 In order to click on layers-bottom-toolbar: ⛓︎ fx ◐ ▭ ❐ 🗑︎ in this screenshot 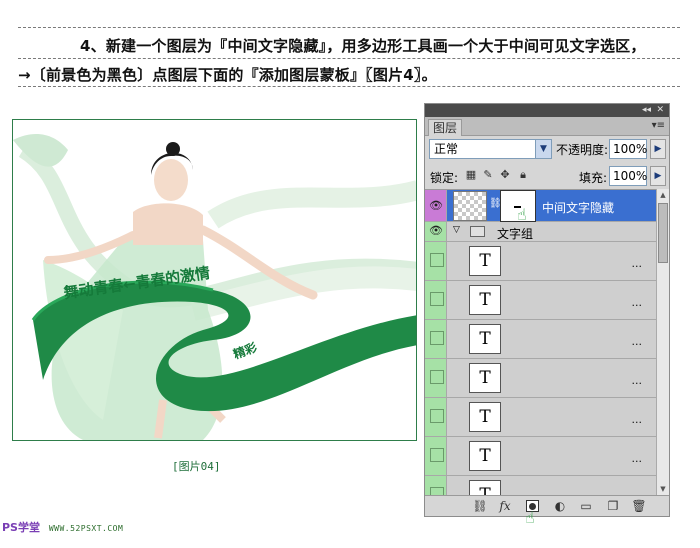, I will do `click(547, 505)`.